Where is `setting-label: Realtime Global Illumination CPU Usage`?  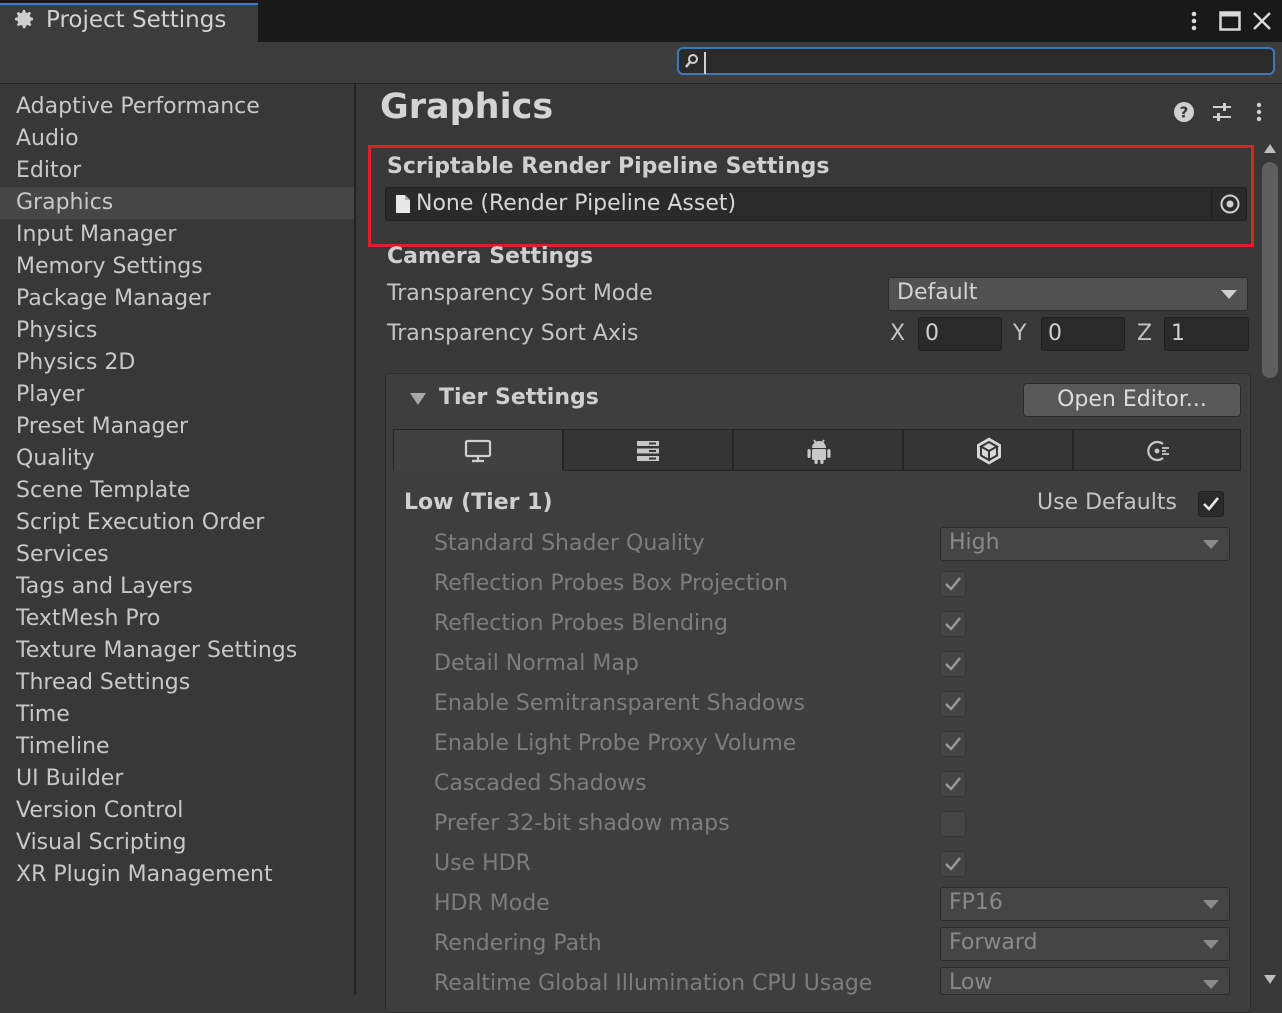
setting-label: Realtime Global Illumination CPU Usage is located at coordinates (653, 983).